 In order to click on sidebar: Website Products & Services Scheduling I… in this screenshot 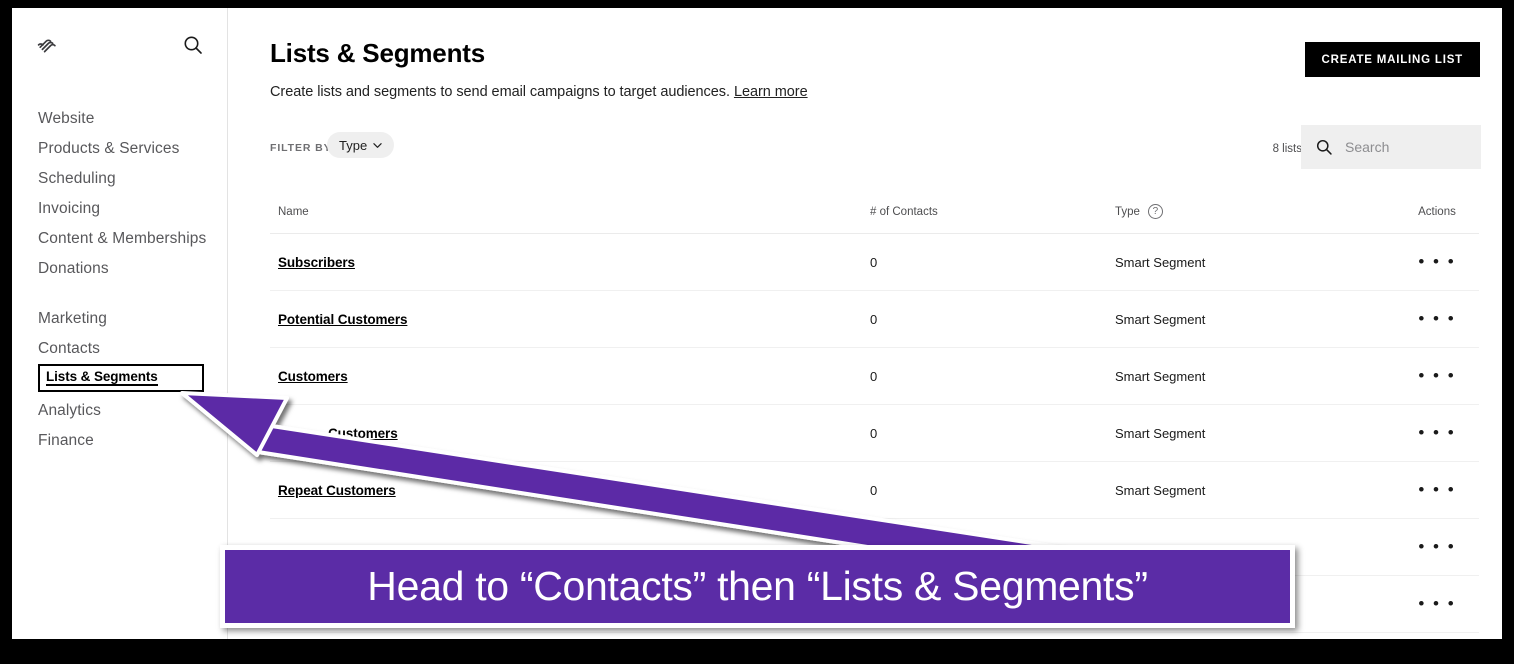, I will do `click(120, 323)`.